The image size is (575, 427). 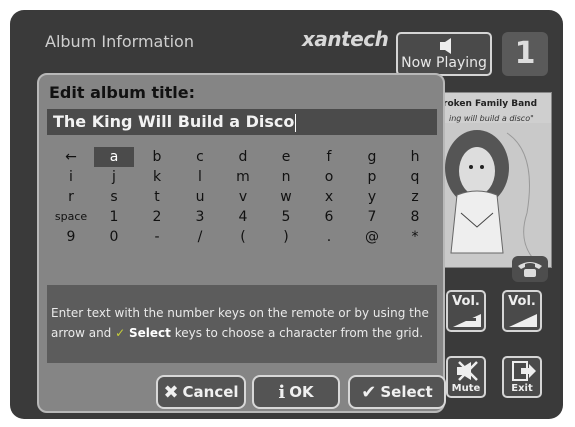 What do you see at coordinates (524, 371) in the screenshot?
I see `exit-icon` at bounding box center [524, 371].